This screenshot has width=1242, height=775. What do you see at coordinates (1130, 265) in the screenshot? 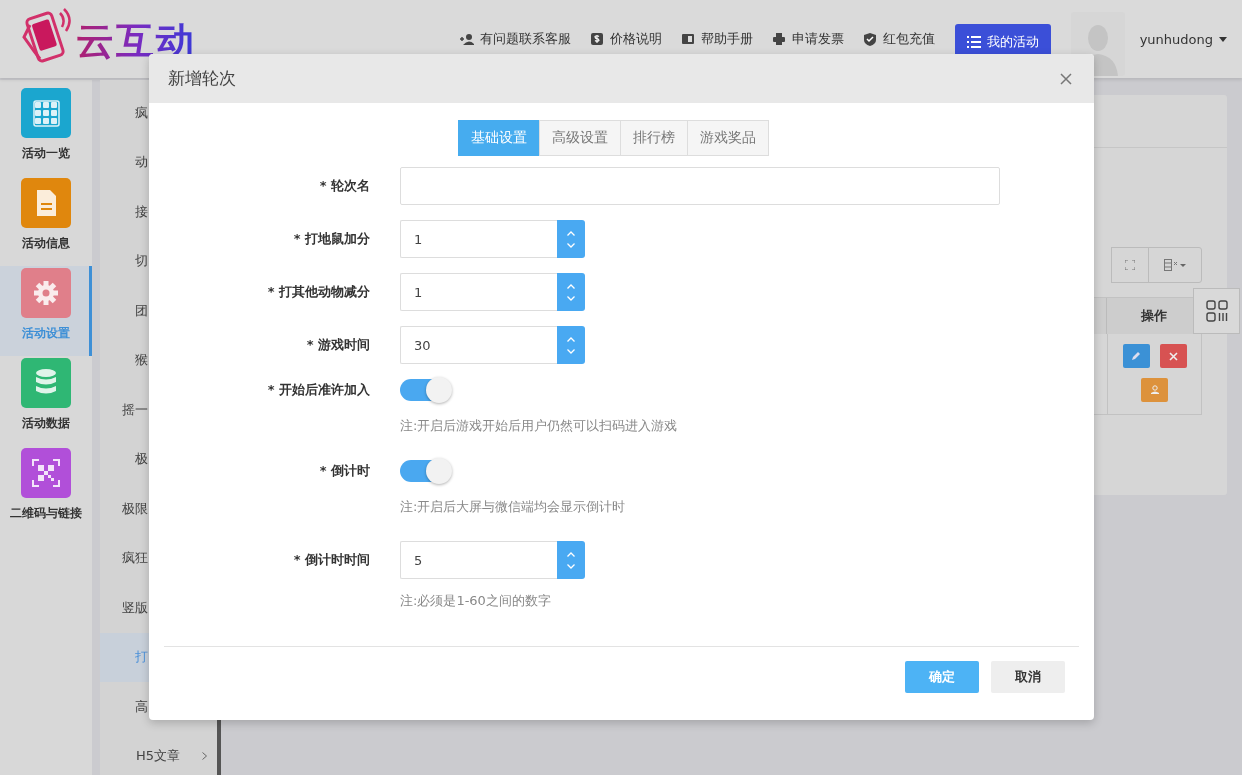
I see `fullscreen-icon` at bounding box center [1130, 265].